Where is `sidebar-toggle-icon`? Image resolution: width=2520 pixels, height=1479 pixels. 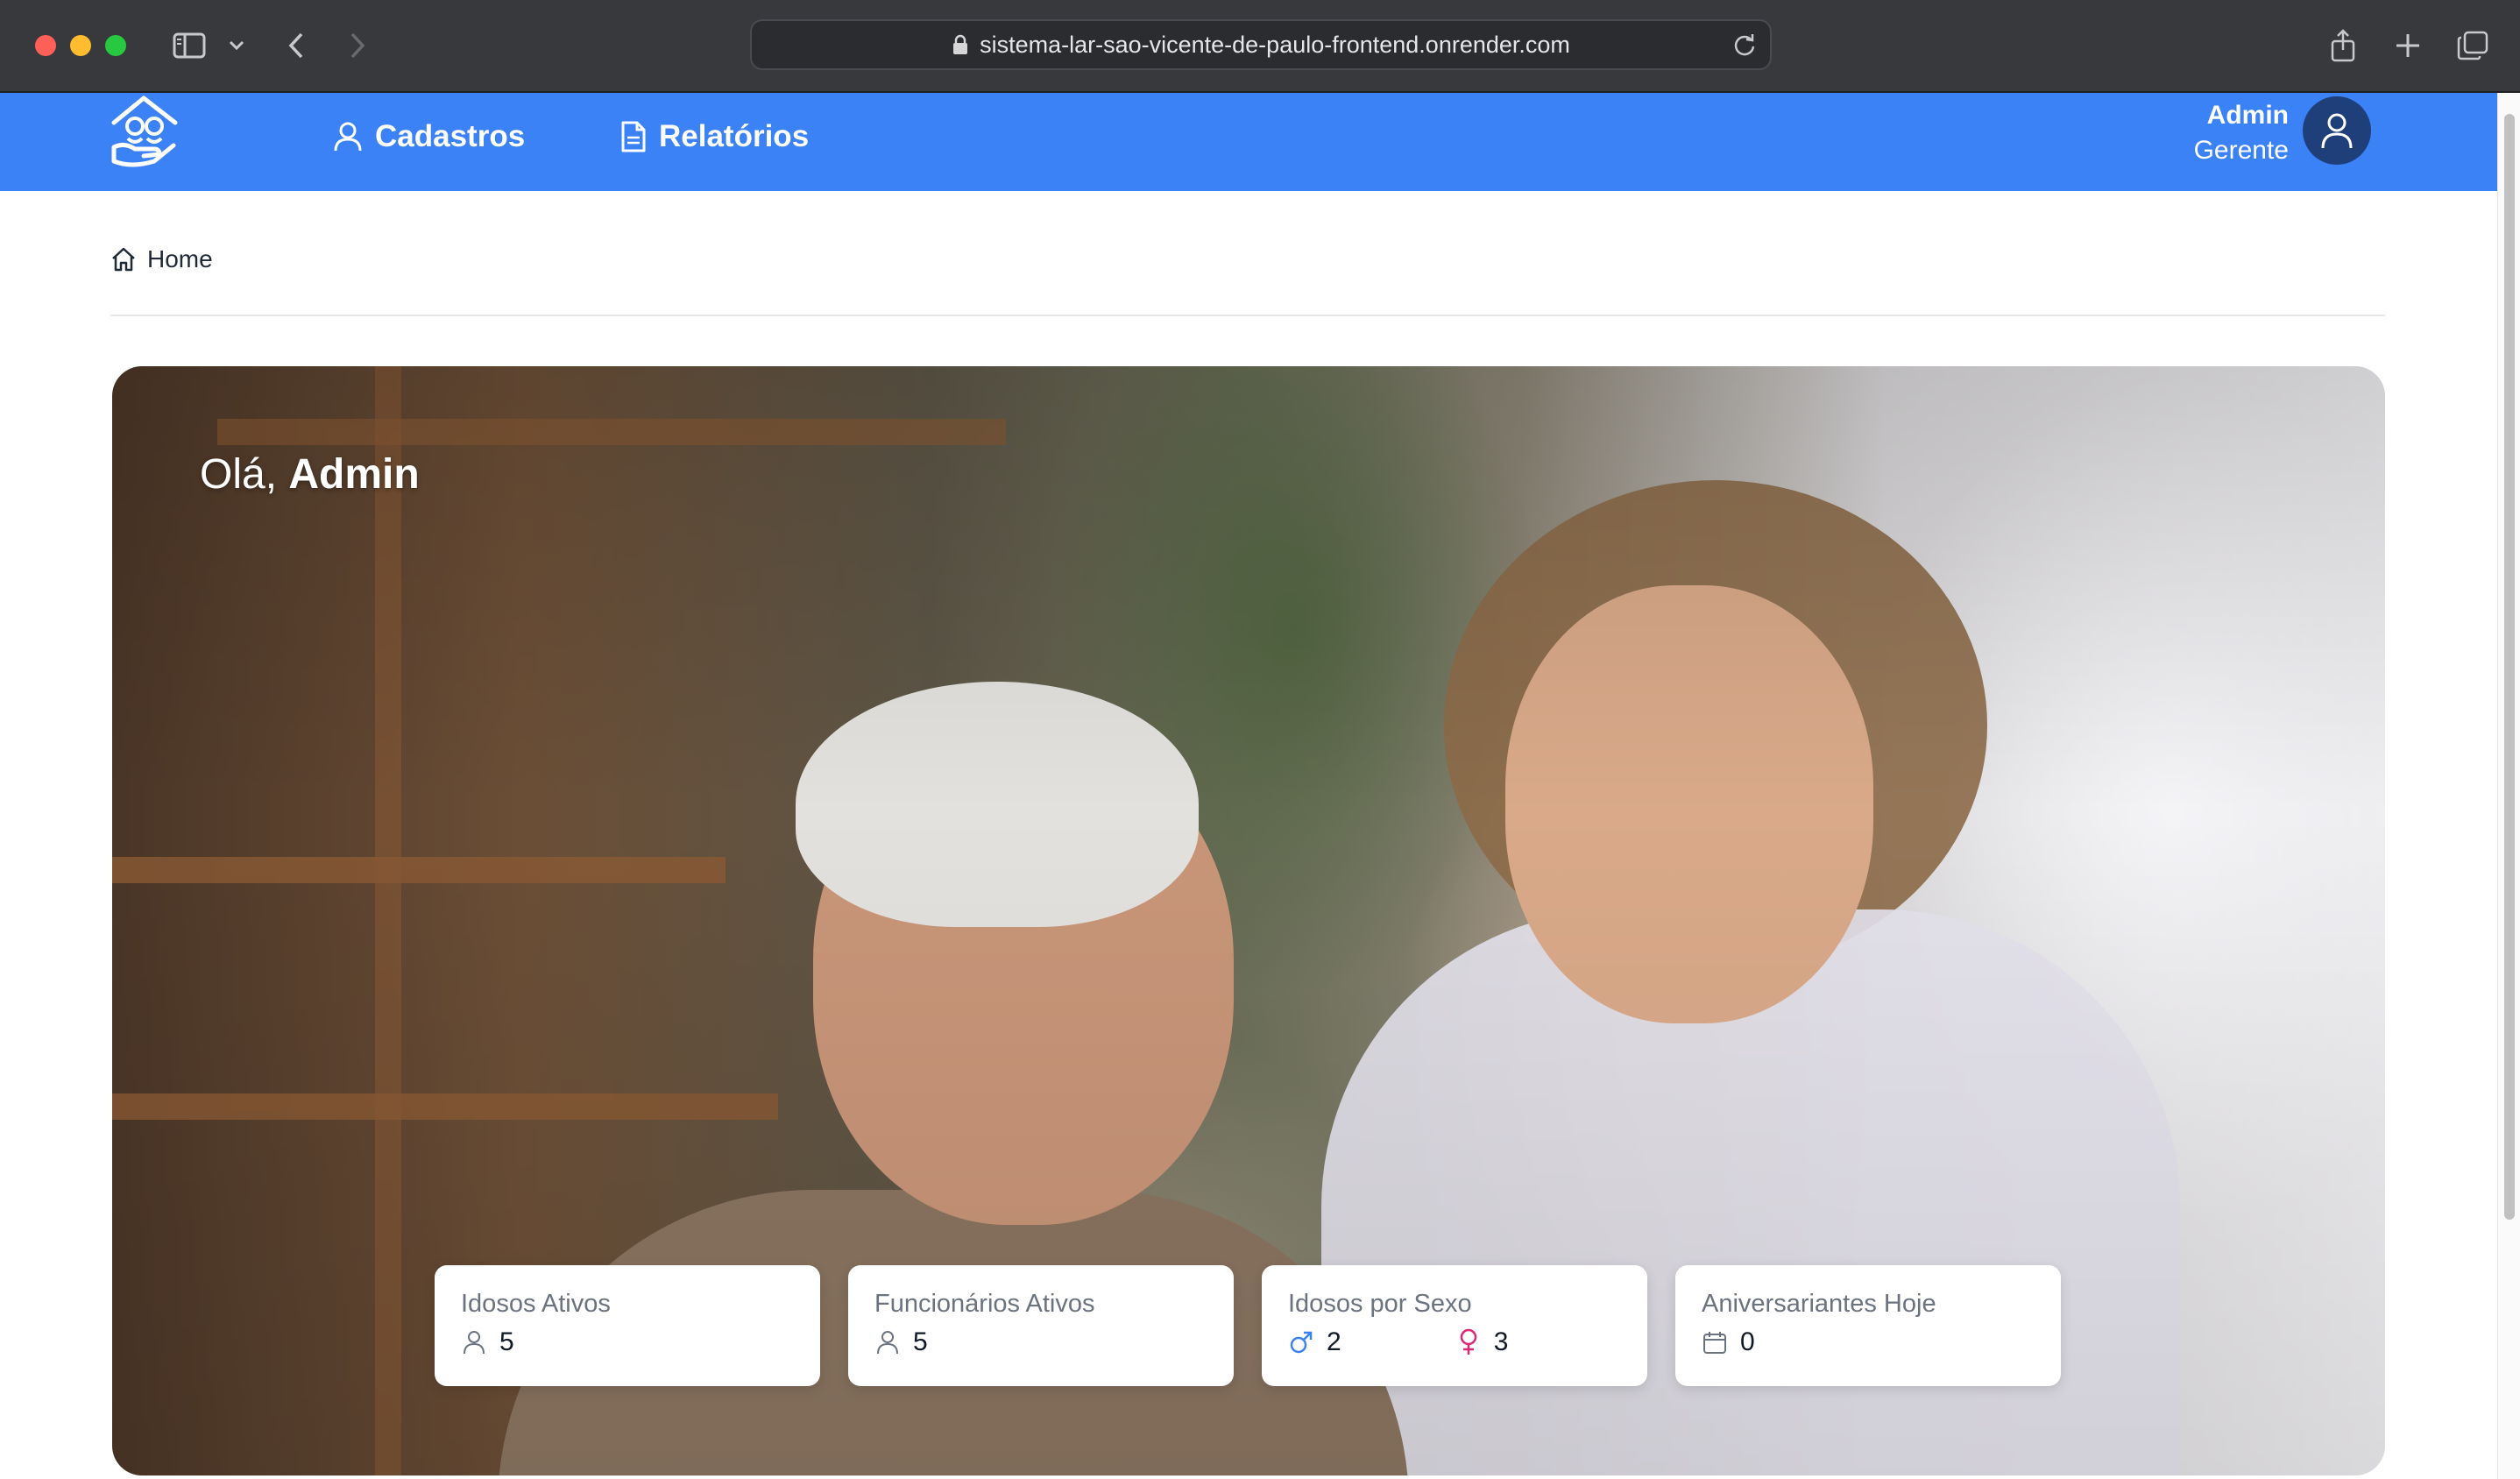 sidebar-toggle-icon is located at coordinates (189, 46).